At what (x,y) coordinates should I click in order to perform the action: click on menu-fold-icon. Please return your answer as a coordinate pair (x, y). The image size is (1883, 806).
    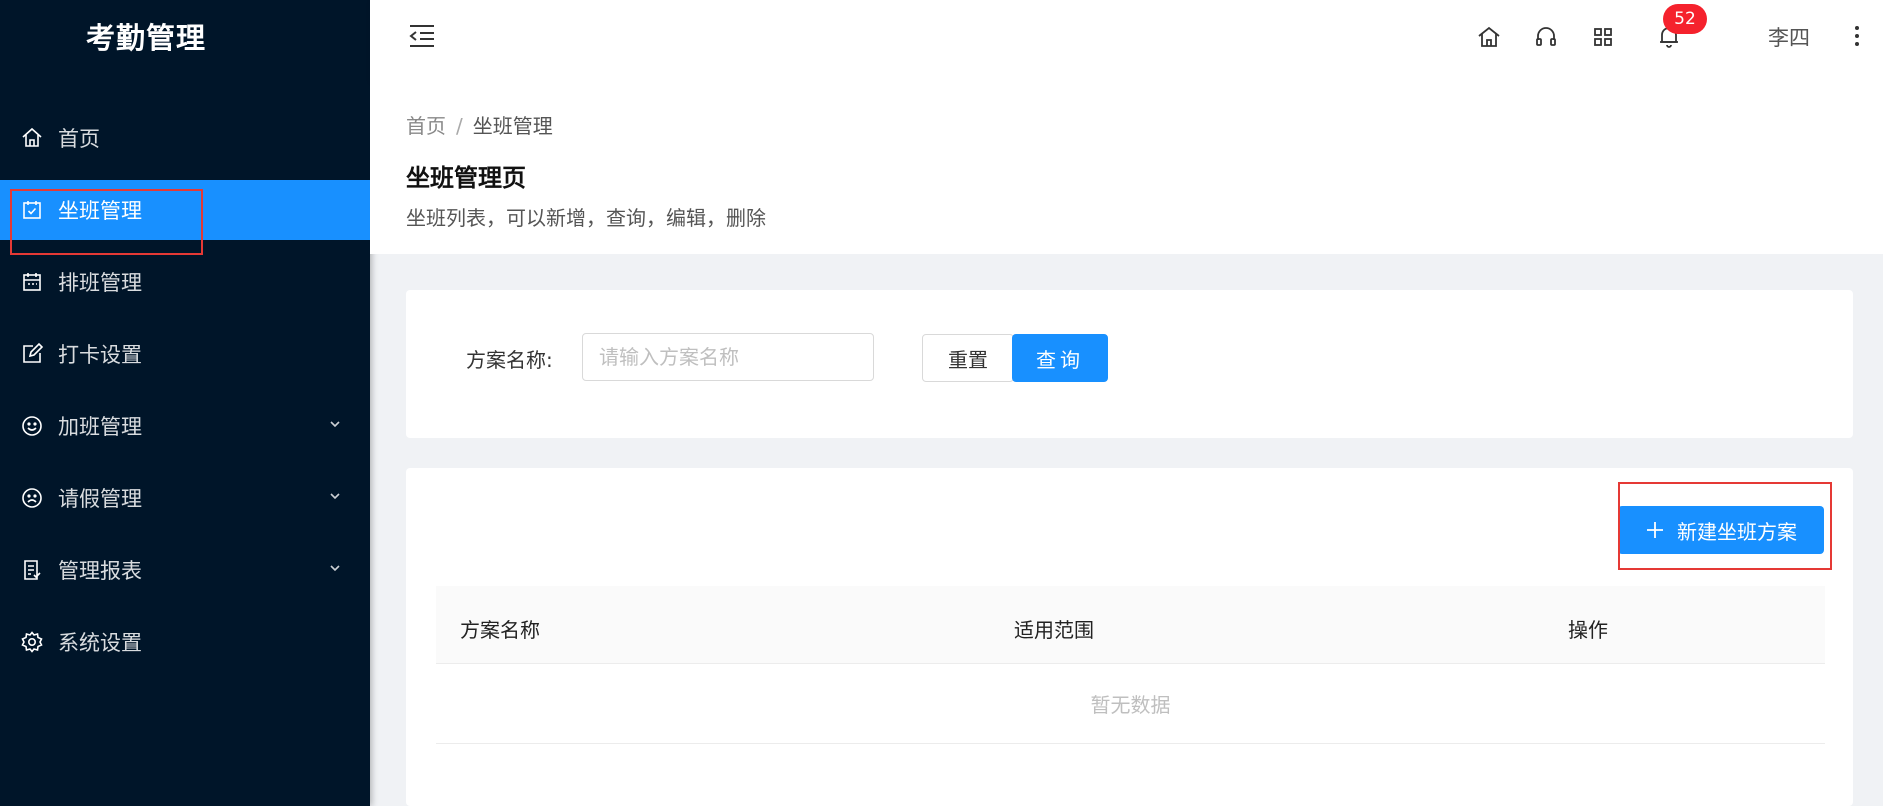
    Looking at the image, I should click on (422, 36).